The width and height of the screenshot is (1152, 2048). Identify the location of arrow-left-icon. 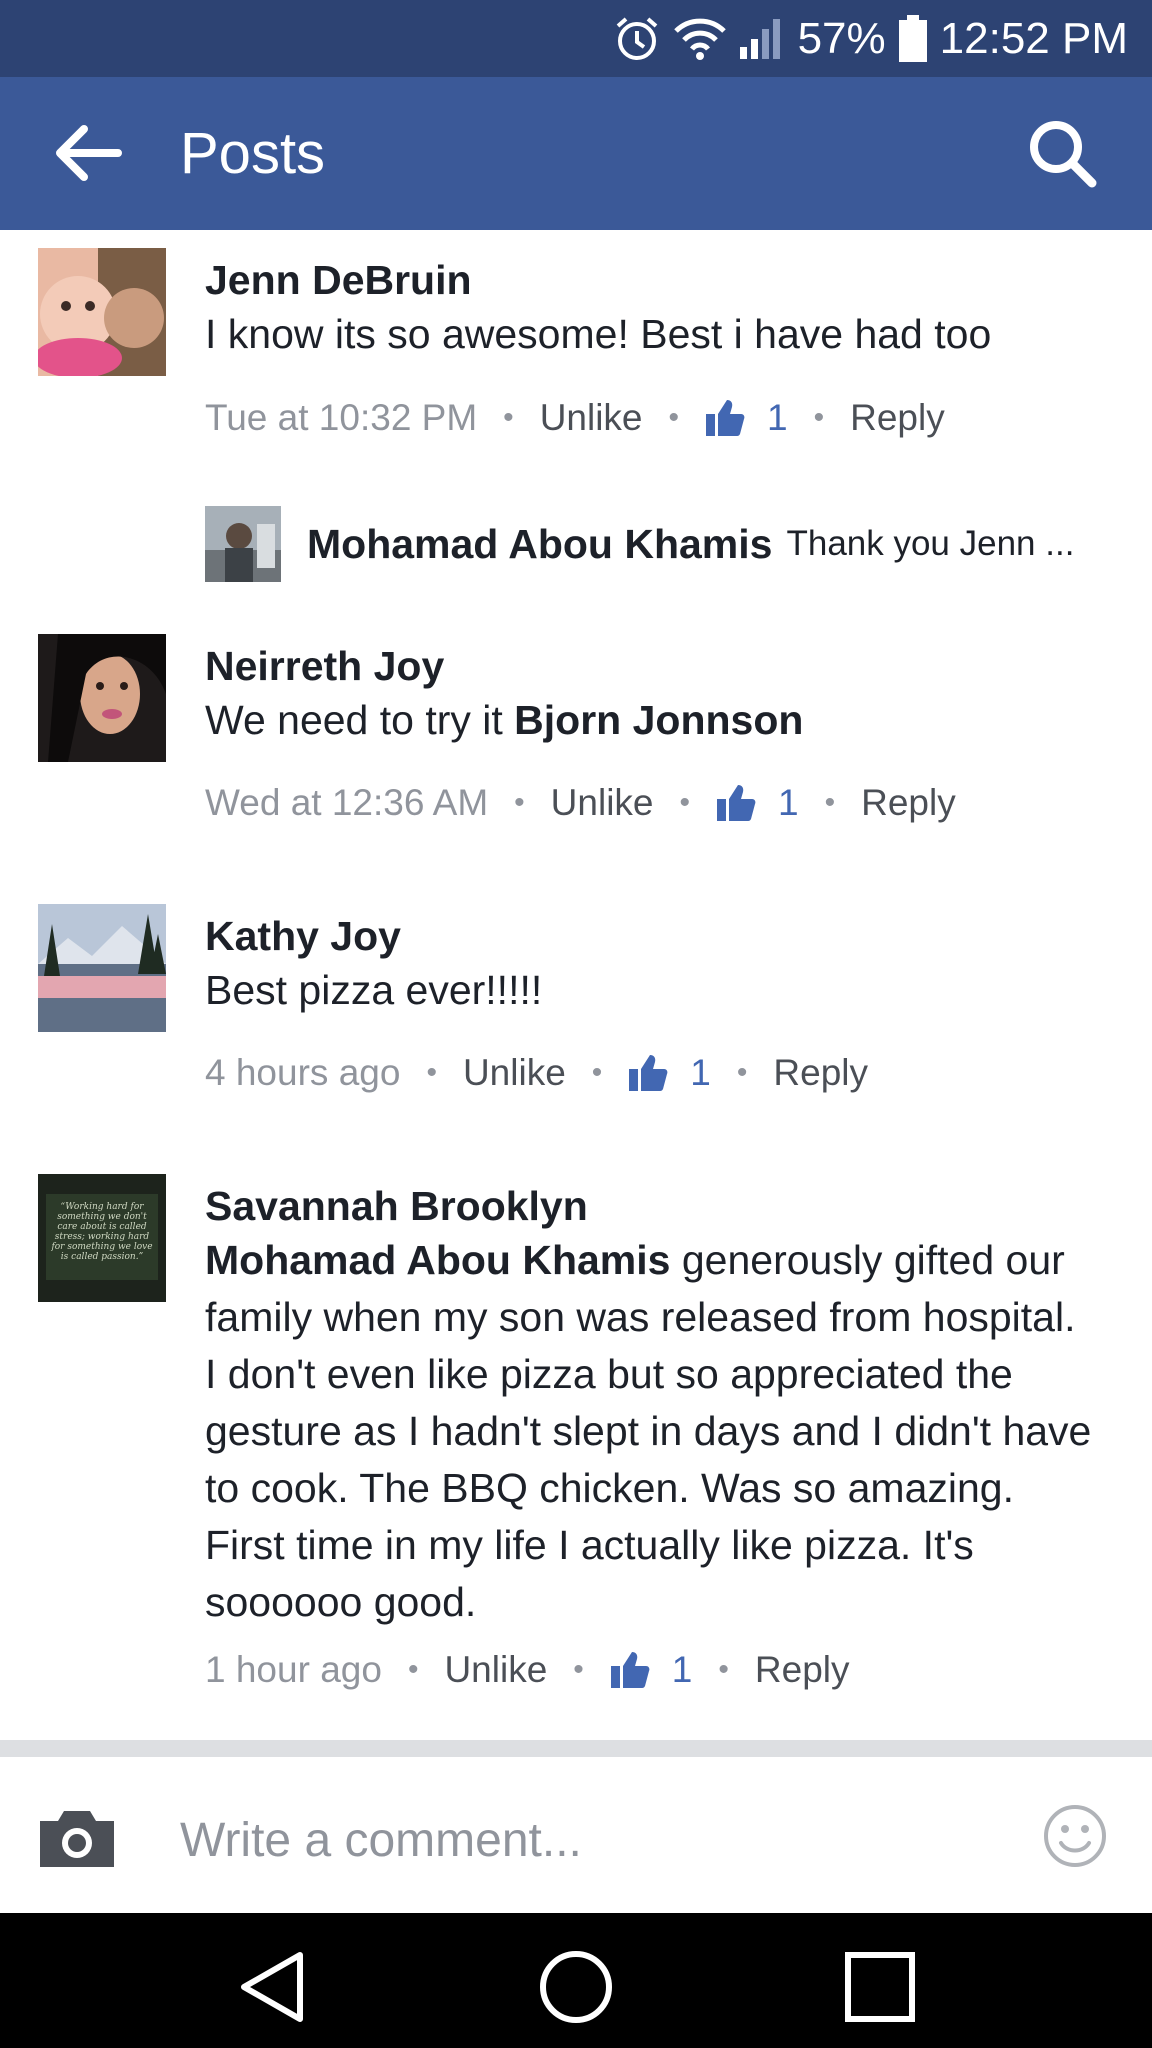
(87, 153).